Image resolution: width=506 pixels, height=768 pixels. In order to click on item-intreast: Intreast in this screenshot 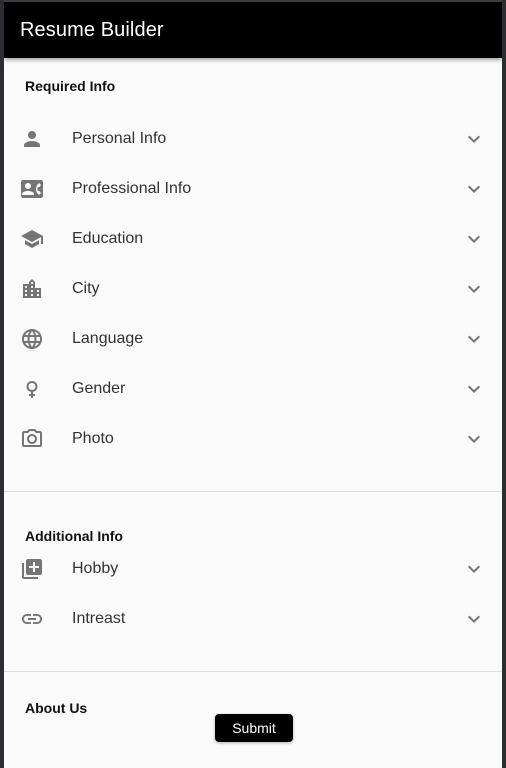, I will do `click(253, 619)`.